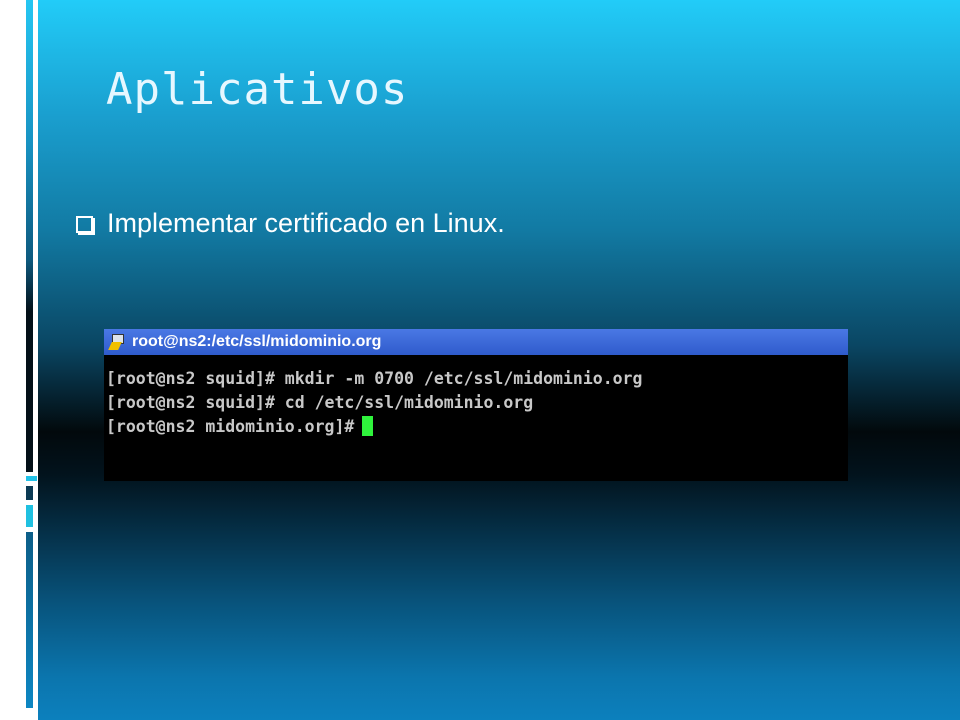 The width and height of the screenshot is (960, 720). I want to click on bullet-text: Implementar certificado en Linux., so click(306, 223).